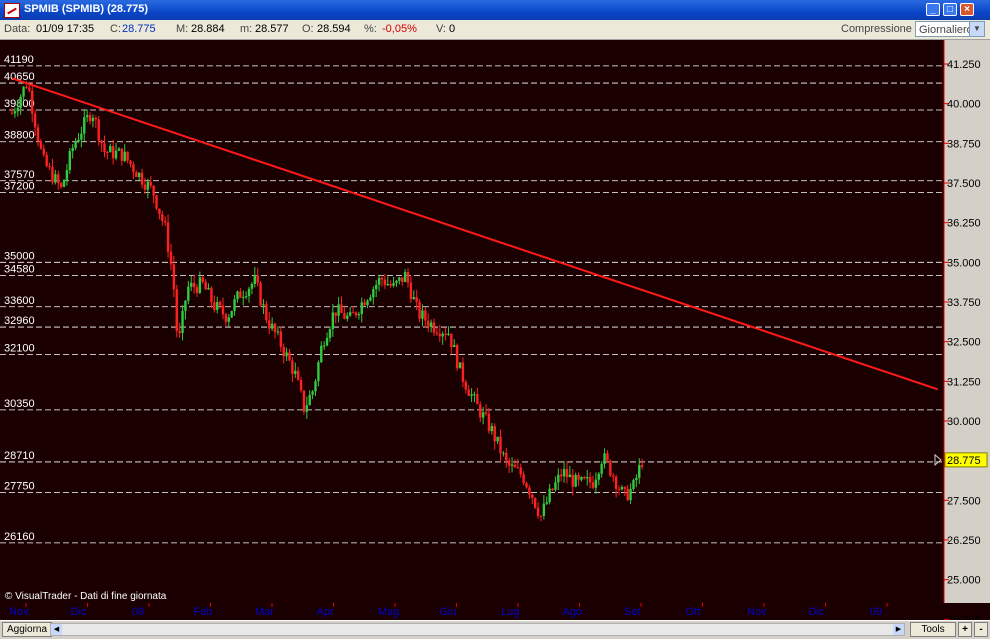  What do you see at coordinates (325, 612) in the screenshot?
I see `x-tick-label: Apr` at bounding box center [325, 612].